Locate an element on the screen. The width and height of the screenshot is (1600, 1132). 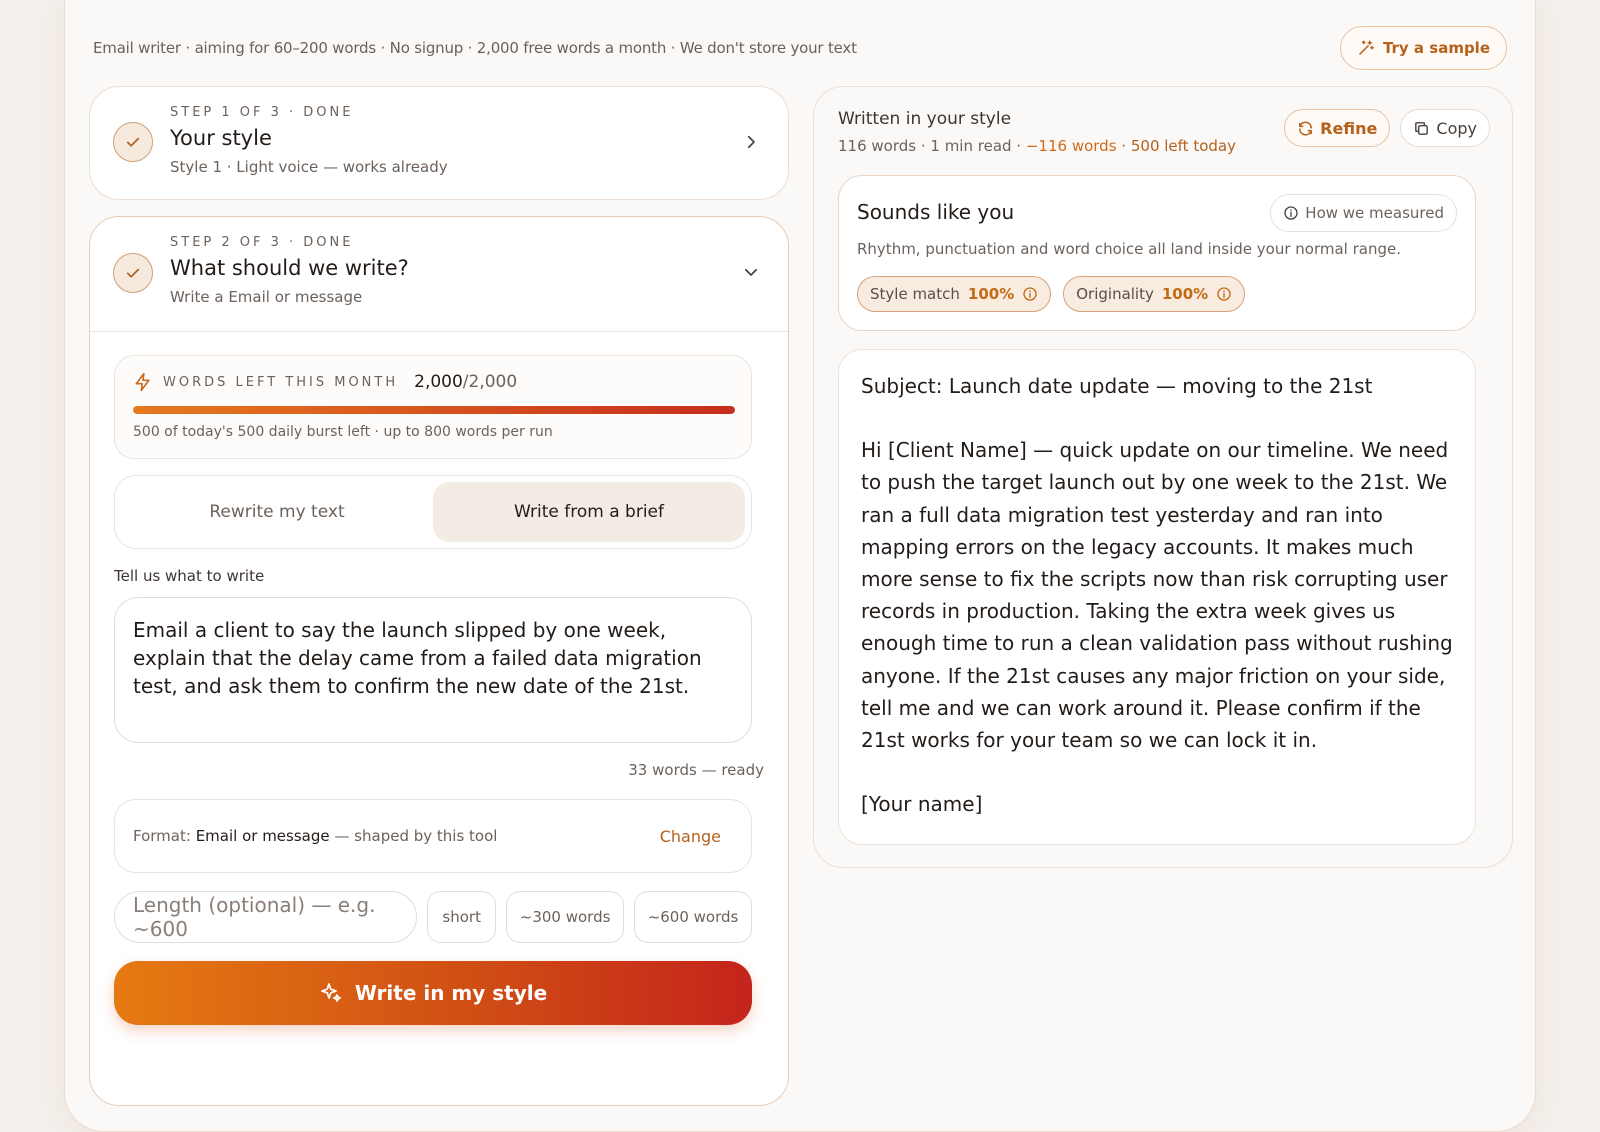
score-badges: Style match 100% Originality 100% is located at coordinates (1051, 294).